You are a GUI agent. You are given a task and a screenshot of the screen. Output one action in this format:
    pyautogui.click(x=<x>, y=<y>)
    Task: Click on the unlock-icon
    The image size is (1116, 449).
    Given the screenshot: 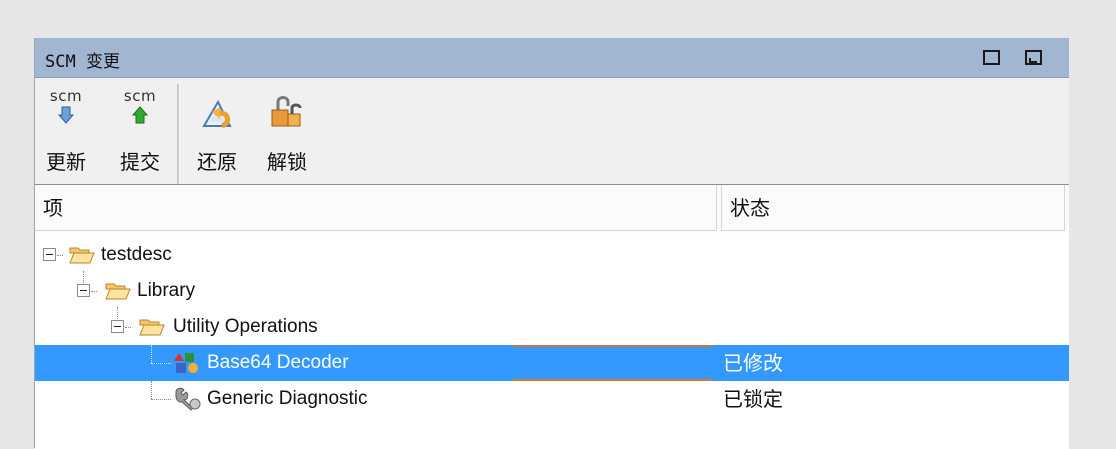 What is the action you would take?
    pyautogui.click(x=286, y=111)
    